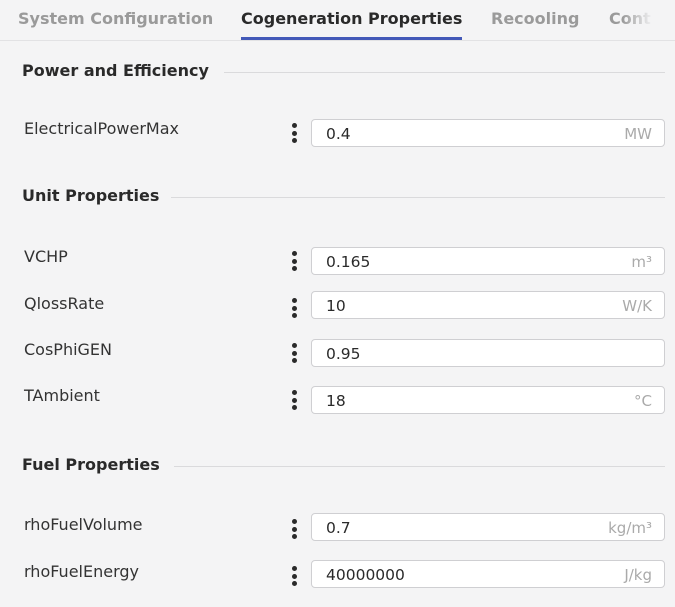  What do you see at coordinates (352, 24) in the screenshot?
I see `tab-cogeneration-properties: Cogeneration Properties` at bounding box center [352, 24].